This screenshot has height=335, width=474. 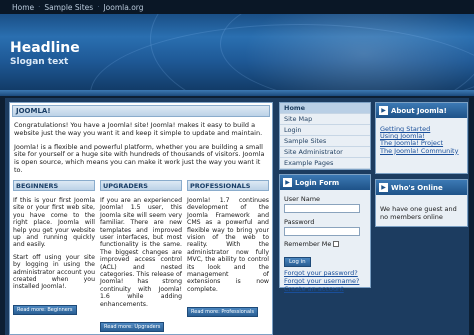 I want to click on top-nav: Home · Sample Sites · Joomla.org, so click(x=237, y=7).